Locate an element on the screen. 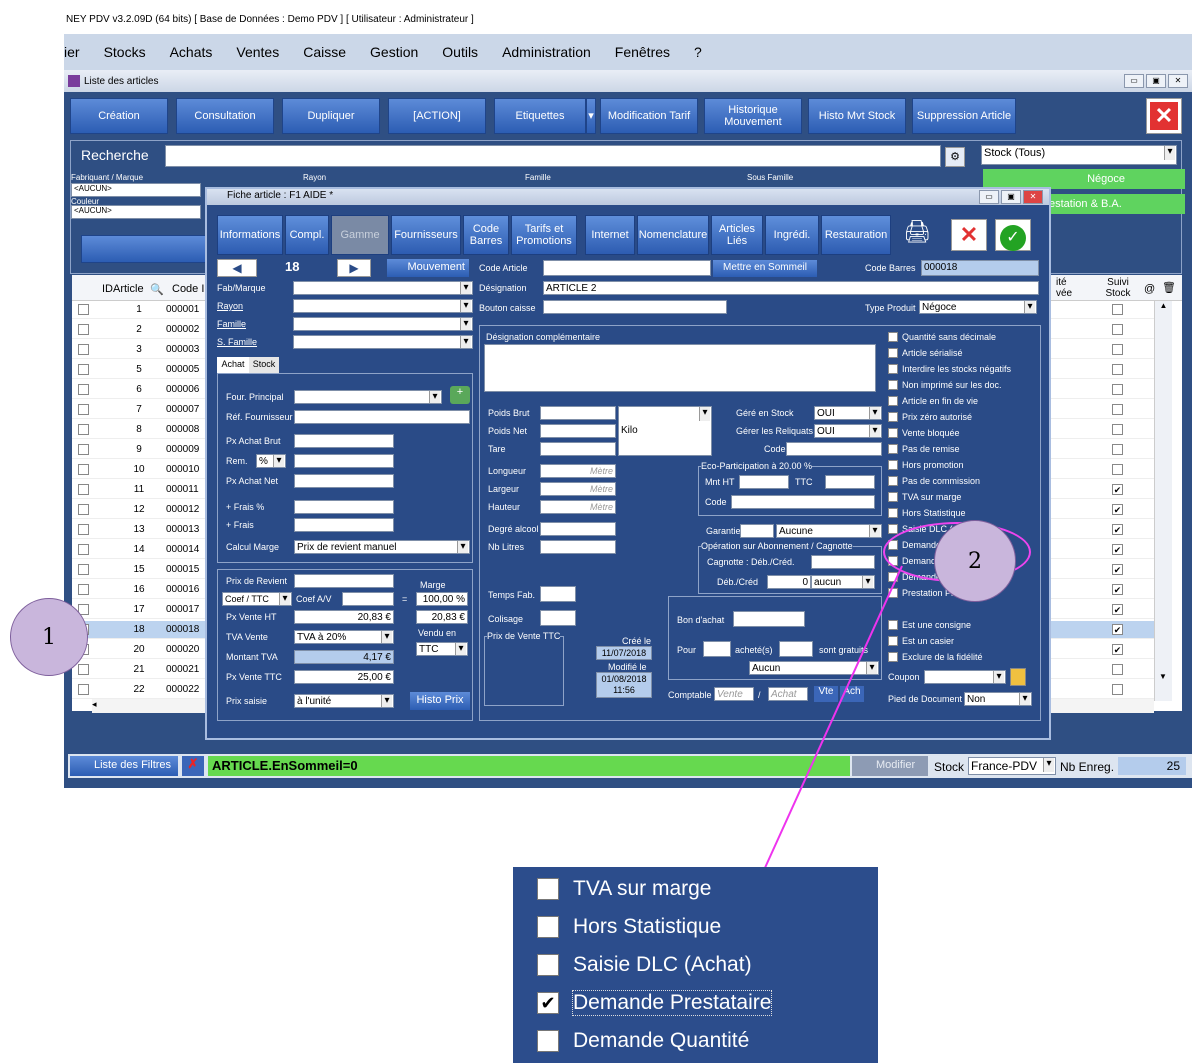 The image size is (1192, 1064). zoom-checkbox-item: Saisie DLC (Achat) is located at coordinates (644, 965).